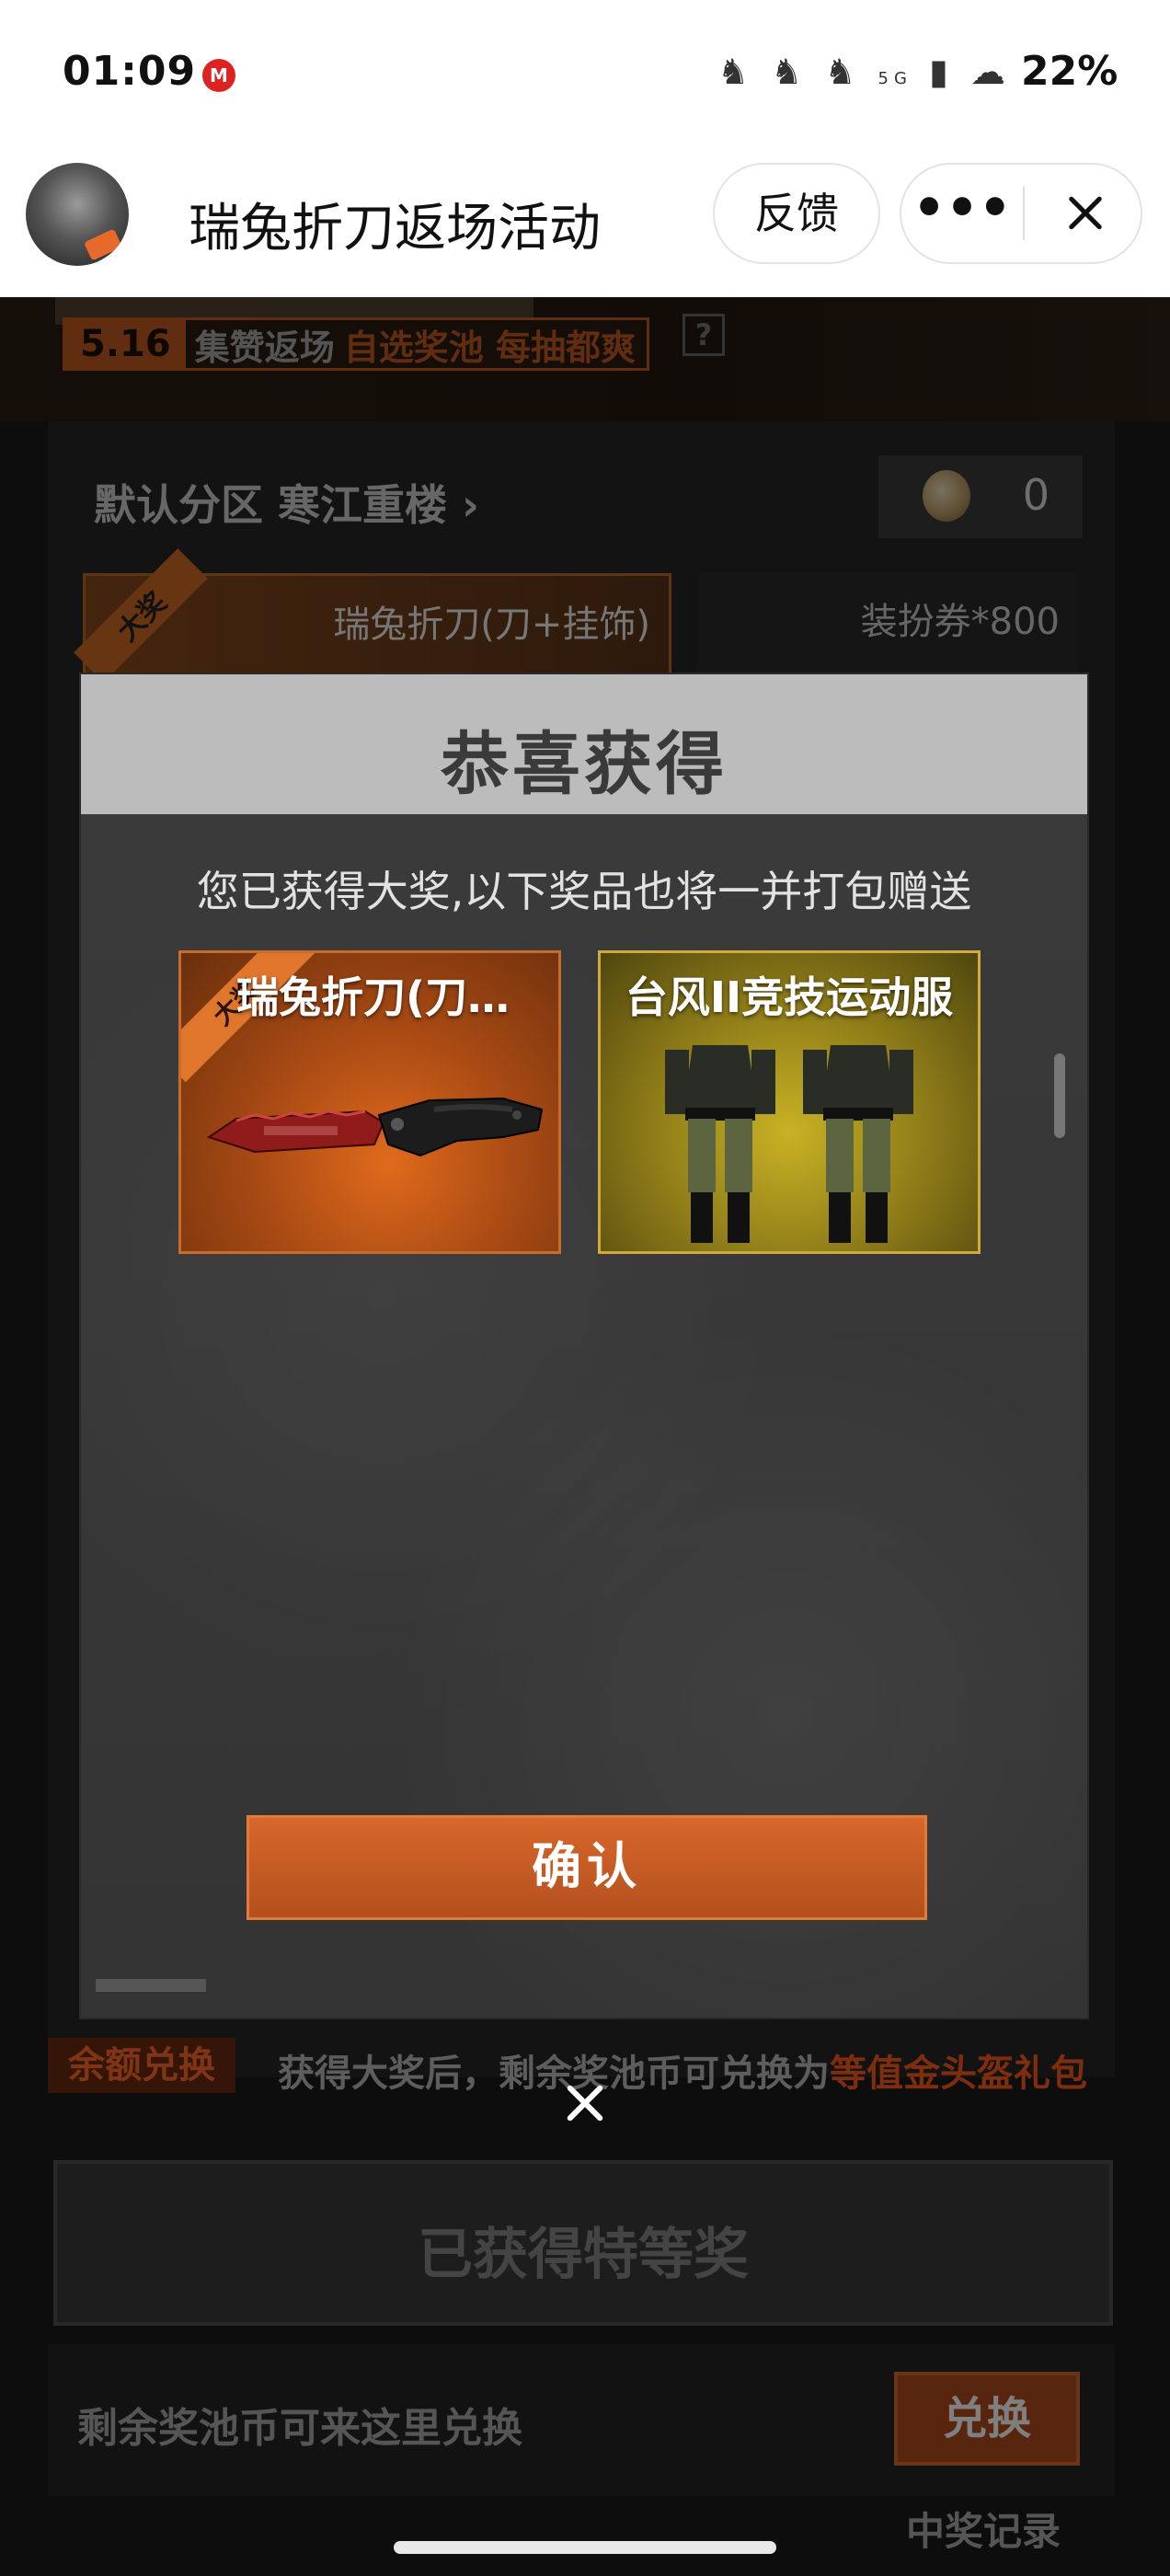  Describe the element at coordinates (151, 1985) in the screenshot. I see `modal-footer-mark` at that location.